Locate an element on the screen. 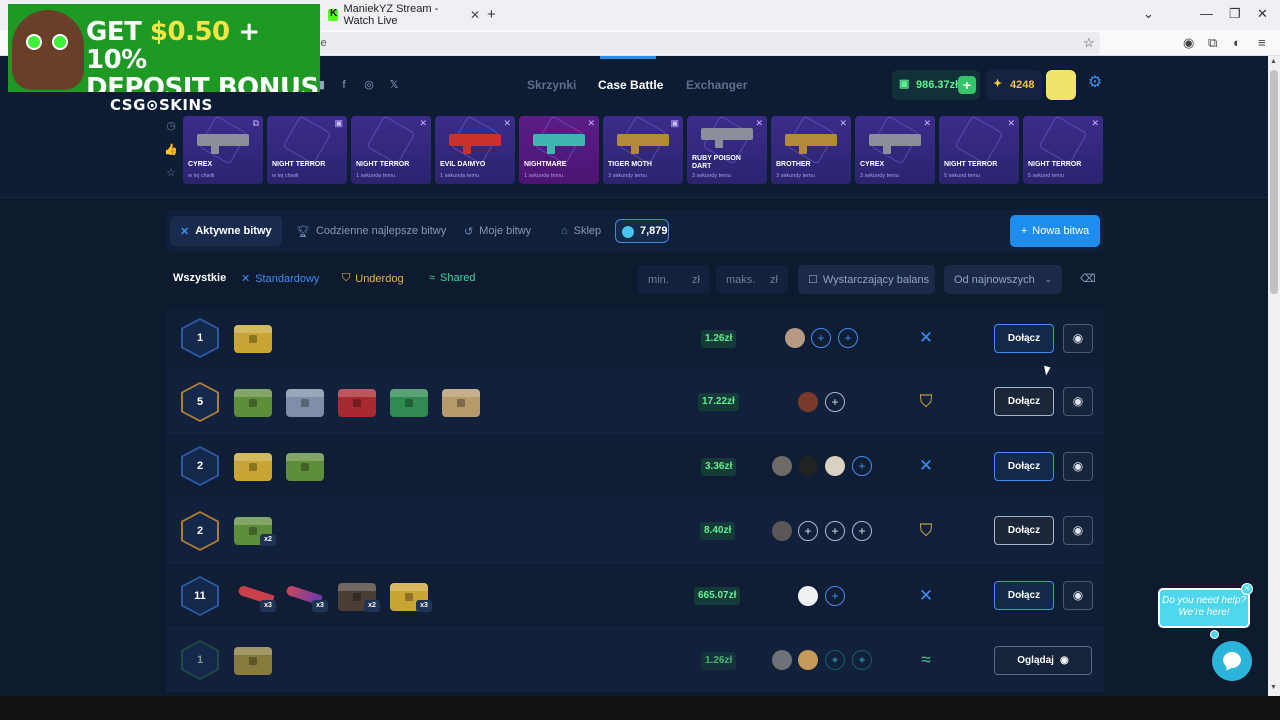  drop-time: 1 sekundę temu is located at coordinates (544, 176).